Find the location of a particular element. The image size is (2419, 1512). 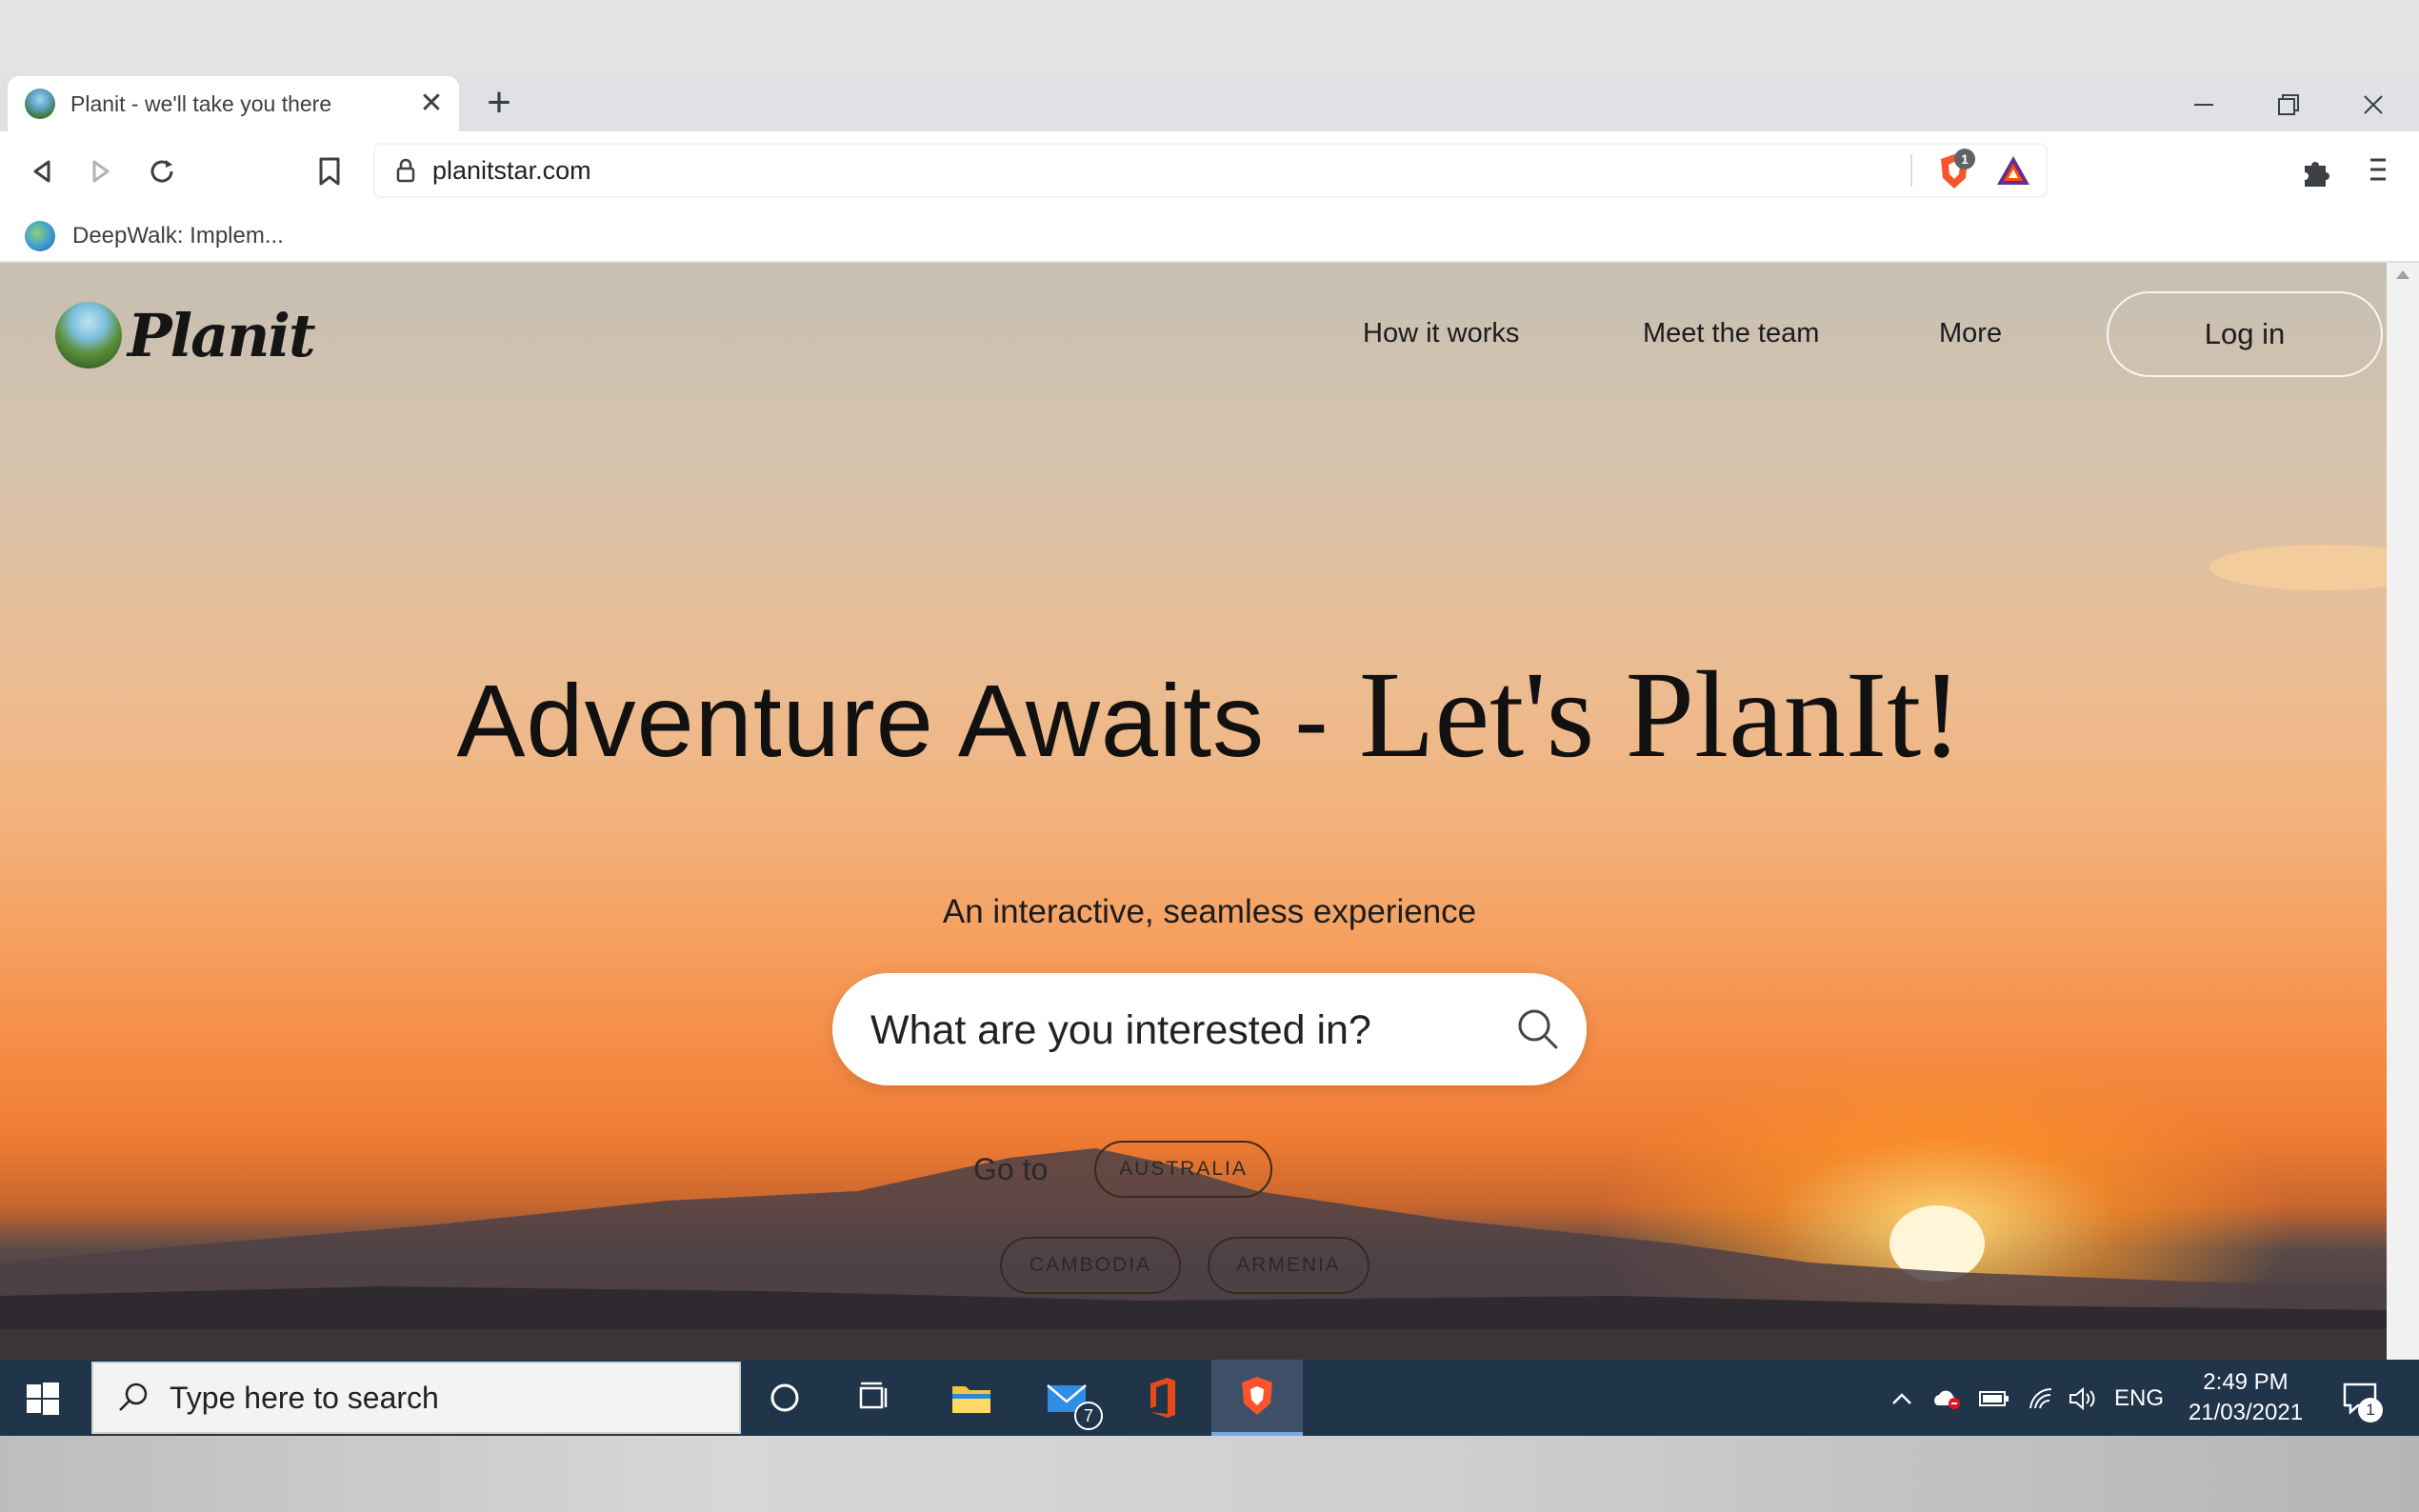

shields-count-badge: 1 is located at coordinates (1965, 159).